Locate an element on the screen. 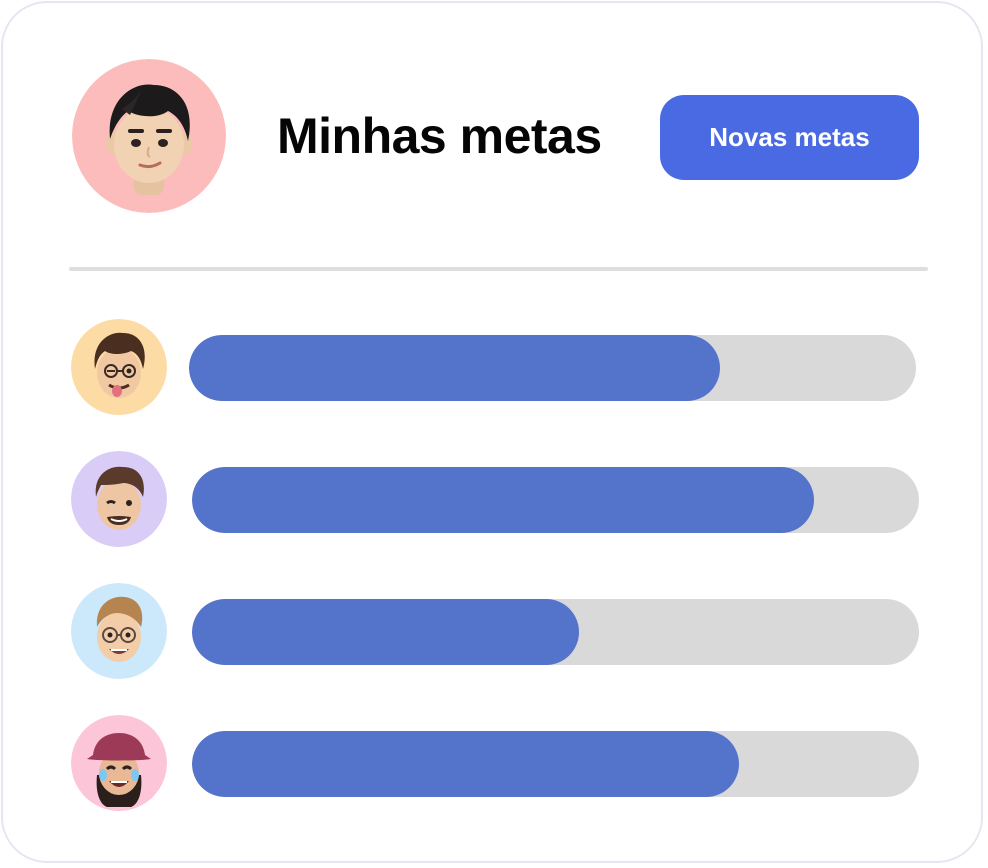  divider is located at coordinates (498, 269).